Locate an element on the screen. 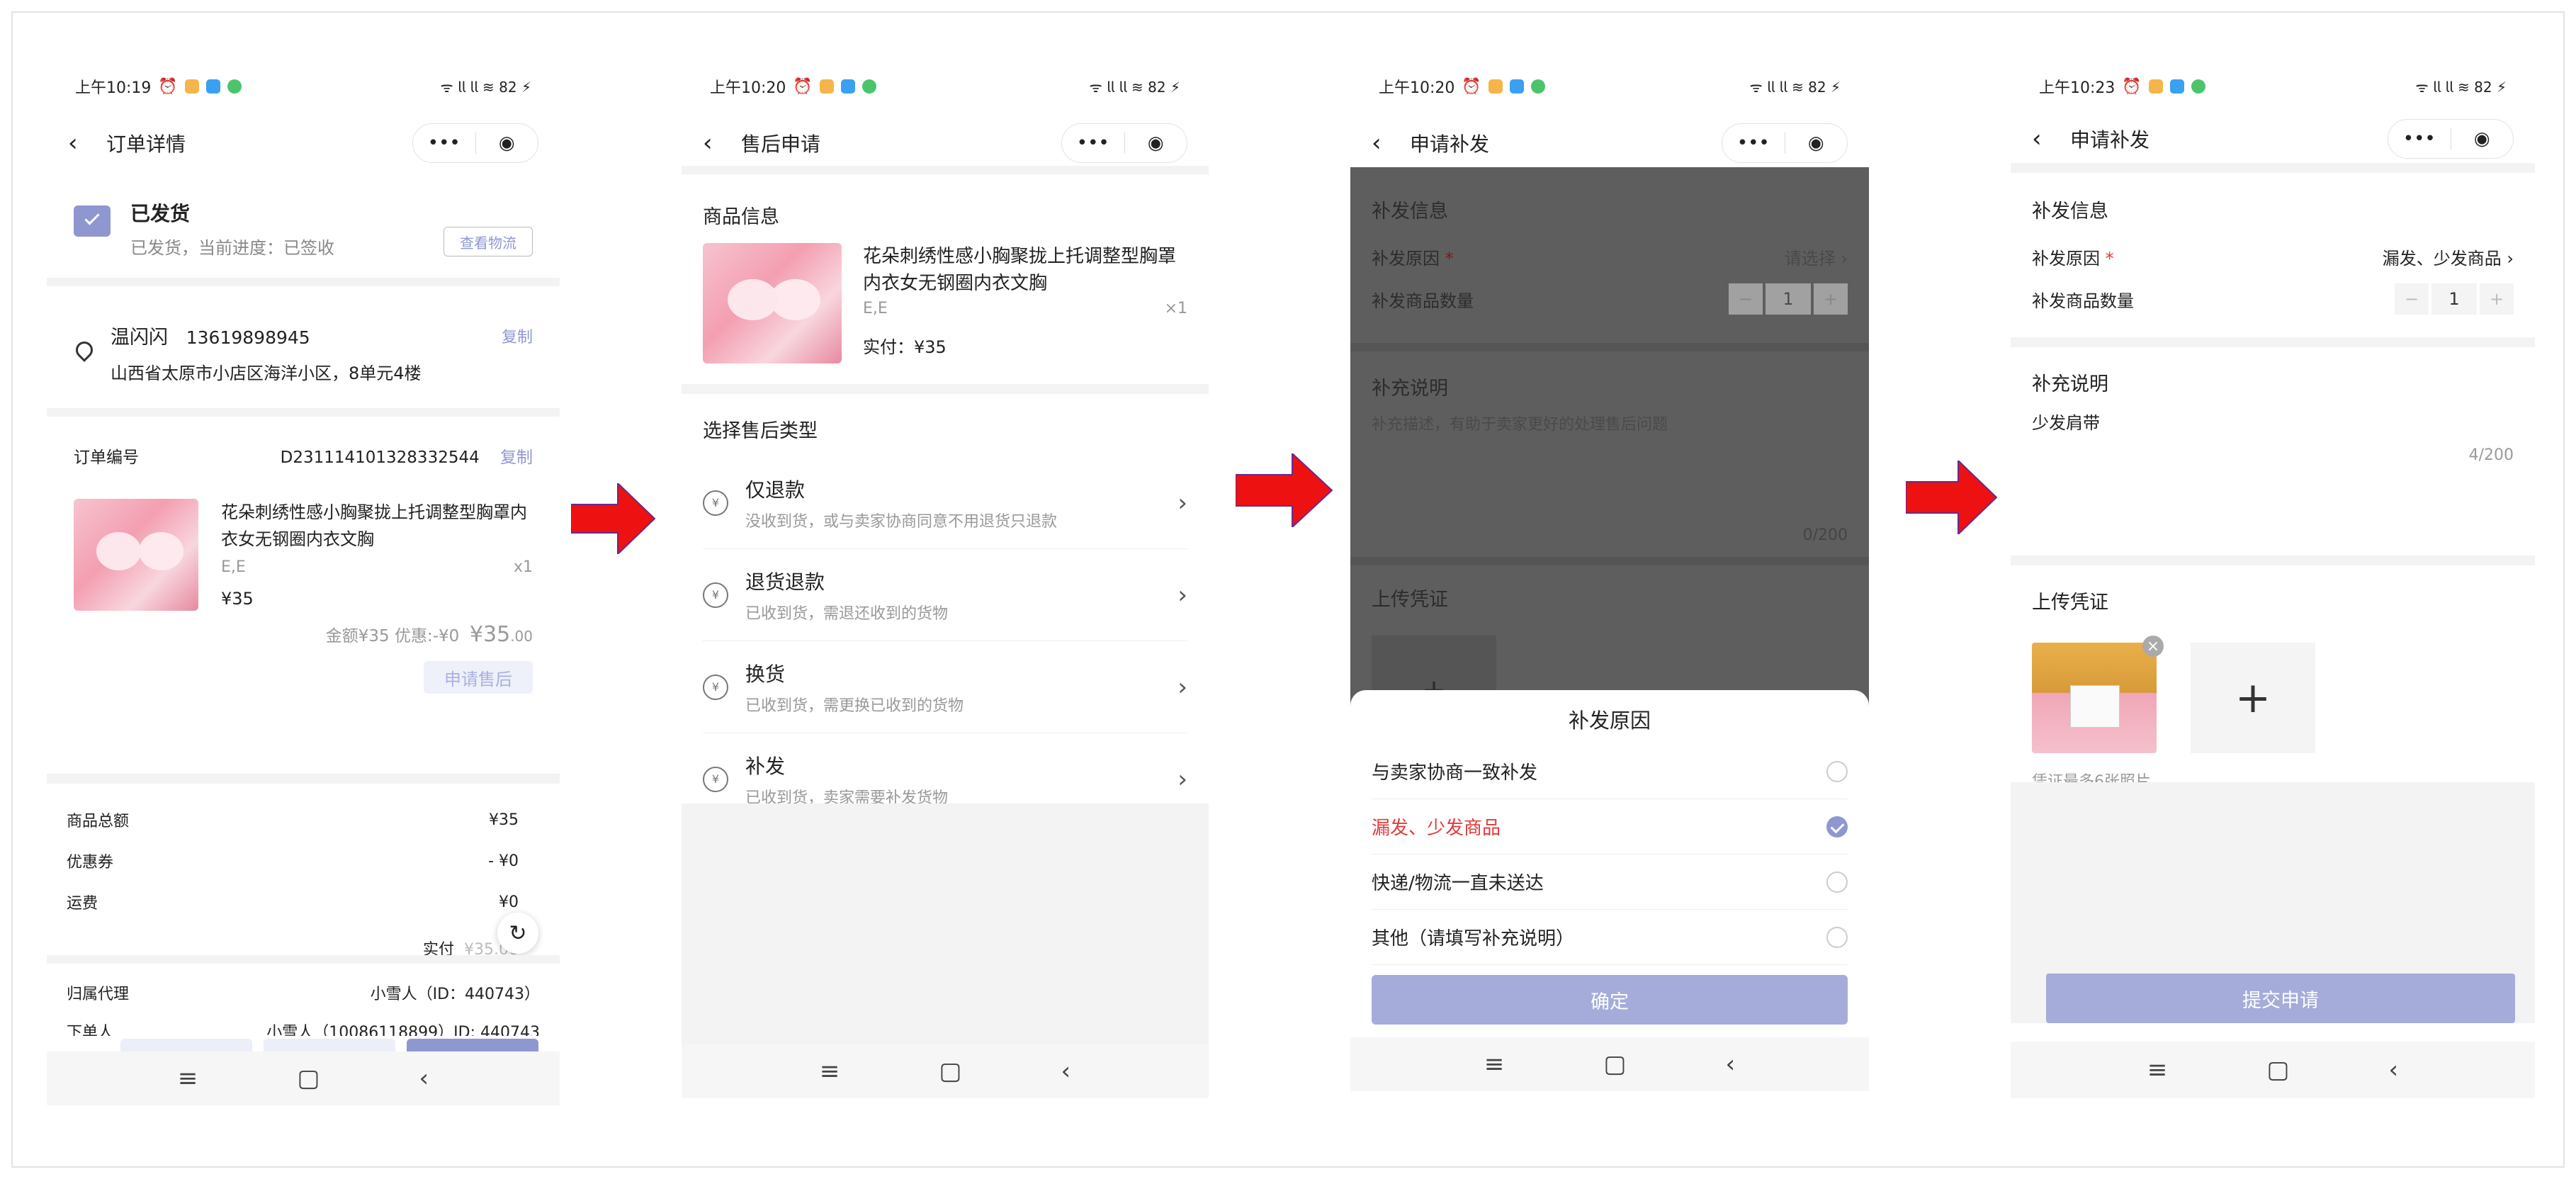 The image size is (2576, 1179). qty-value: 1 is located at coordinates (2454, 299).